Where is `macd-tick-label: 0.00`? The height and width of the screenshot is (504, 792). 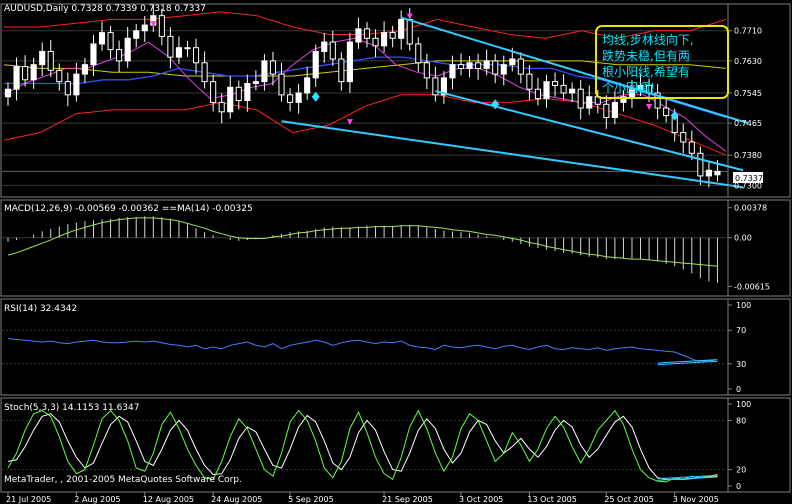
macd-tick-label: 0.00 is located at coordinates (743, 238).